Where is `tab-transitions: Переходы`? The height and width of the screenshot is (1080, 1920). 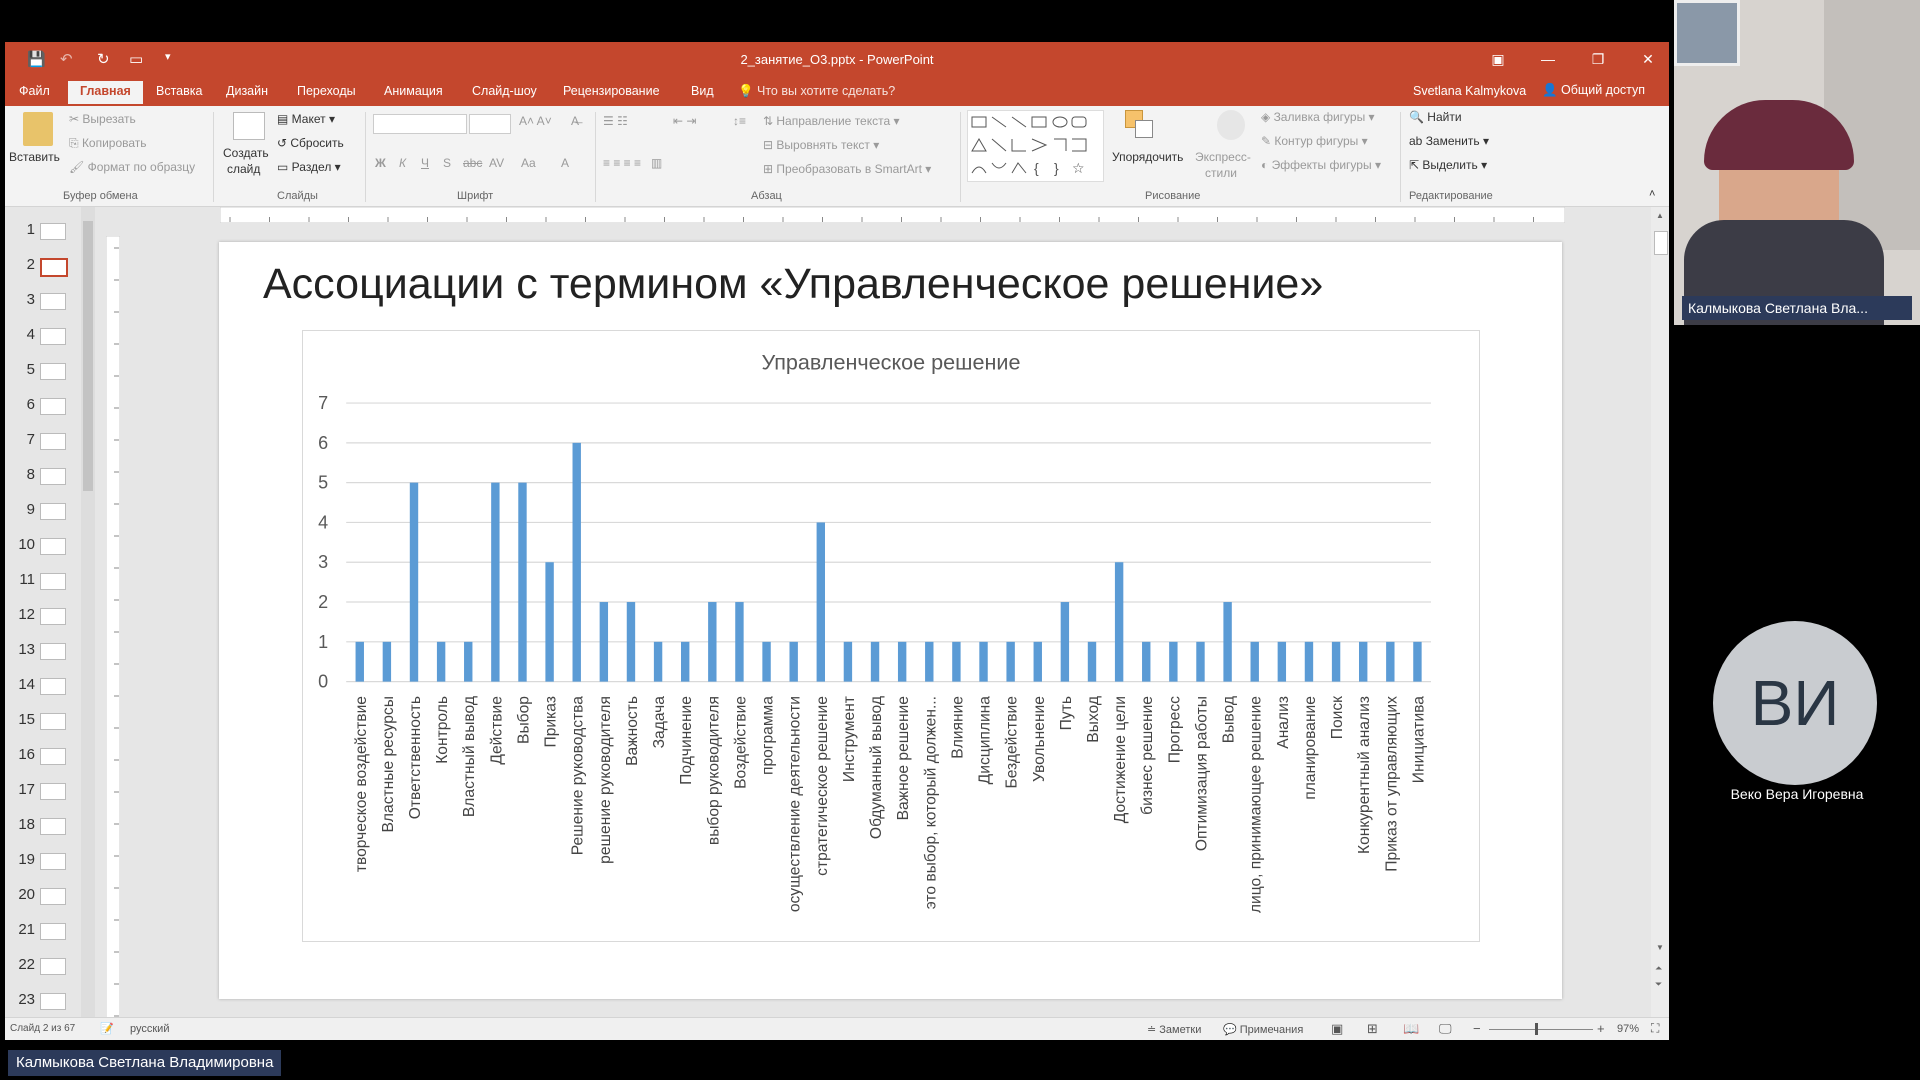 tab-transitions: Переходы is located at coordinates (326, 91).